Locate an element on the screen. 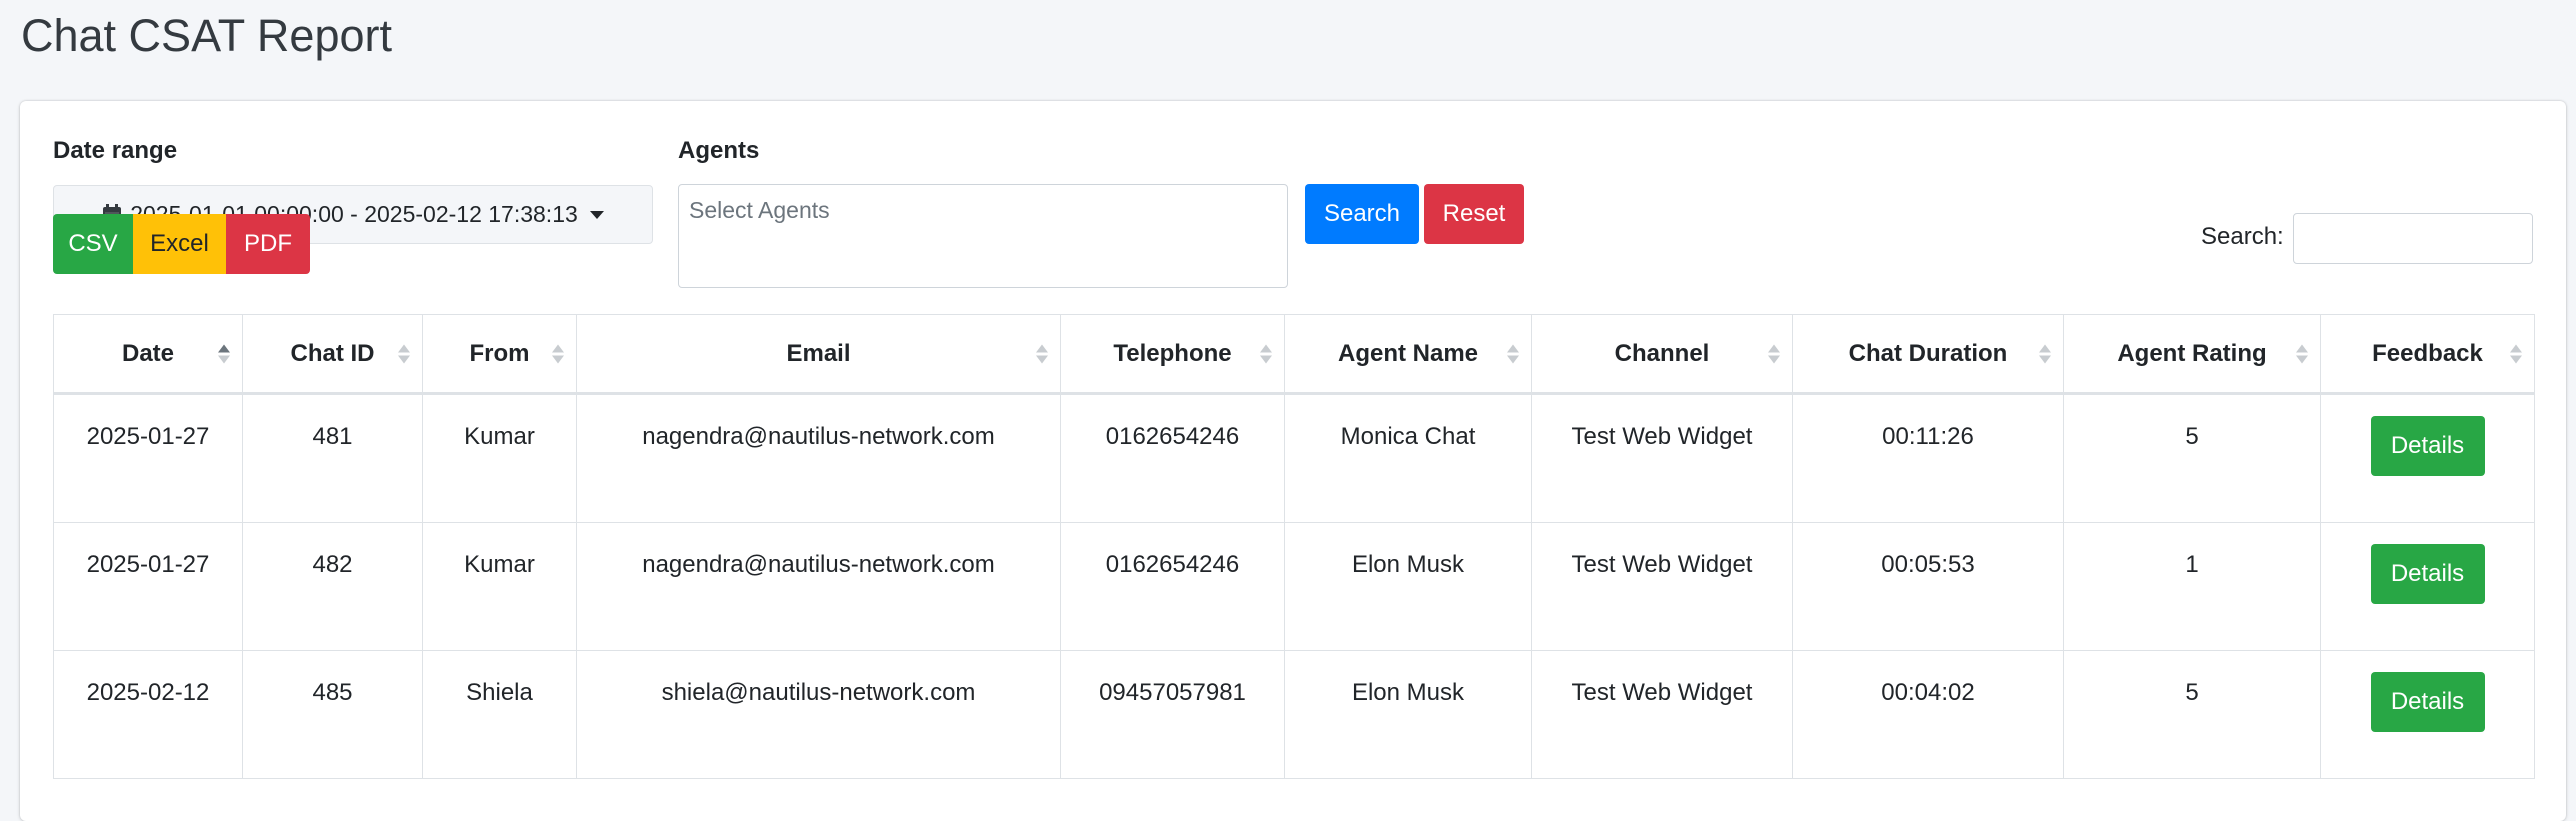  col-chat-id: Chat ID is located at coordinates (332, 354).